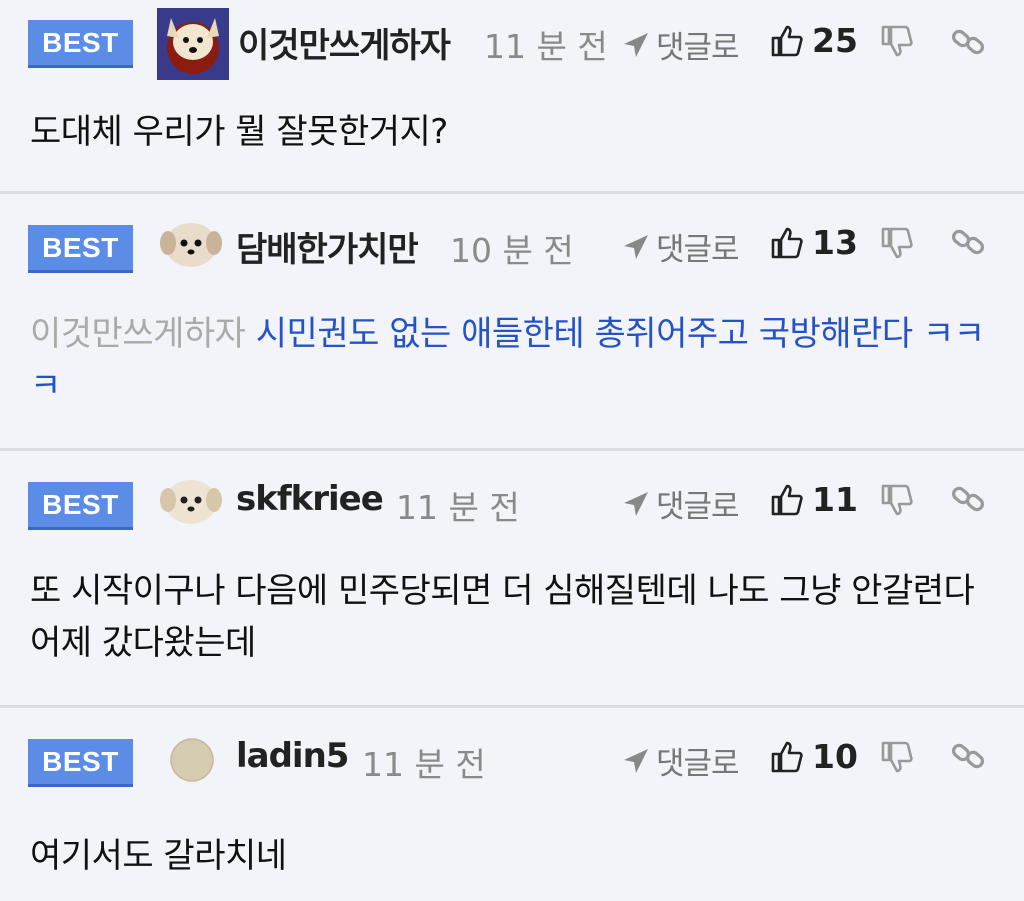 Image resolution: width=1024 pixels, height=901 pixels. I want to click on timestamp: 10 분 전, so click(512, 250).